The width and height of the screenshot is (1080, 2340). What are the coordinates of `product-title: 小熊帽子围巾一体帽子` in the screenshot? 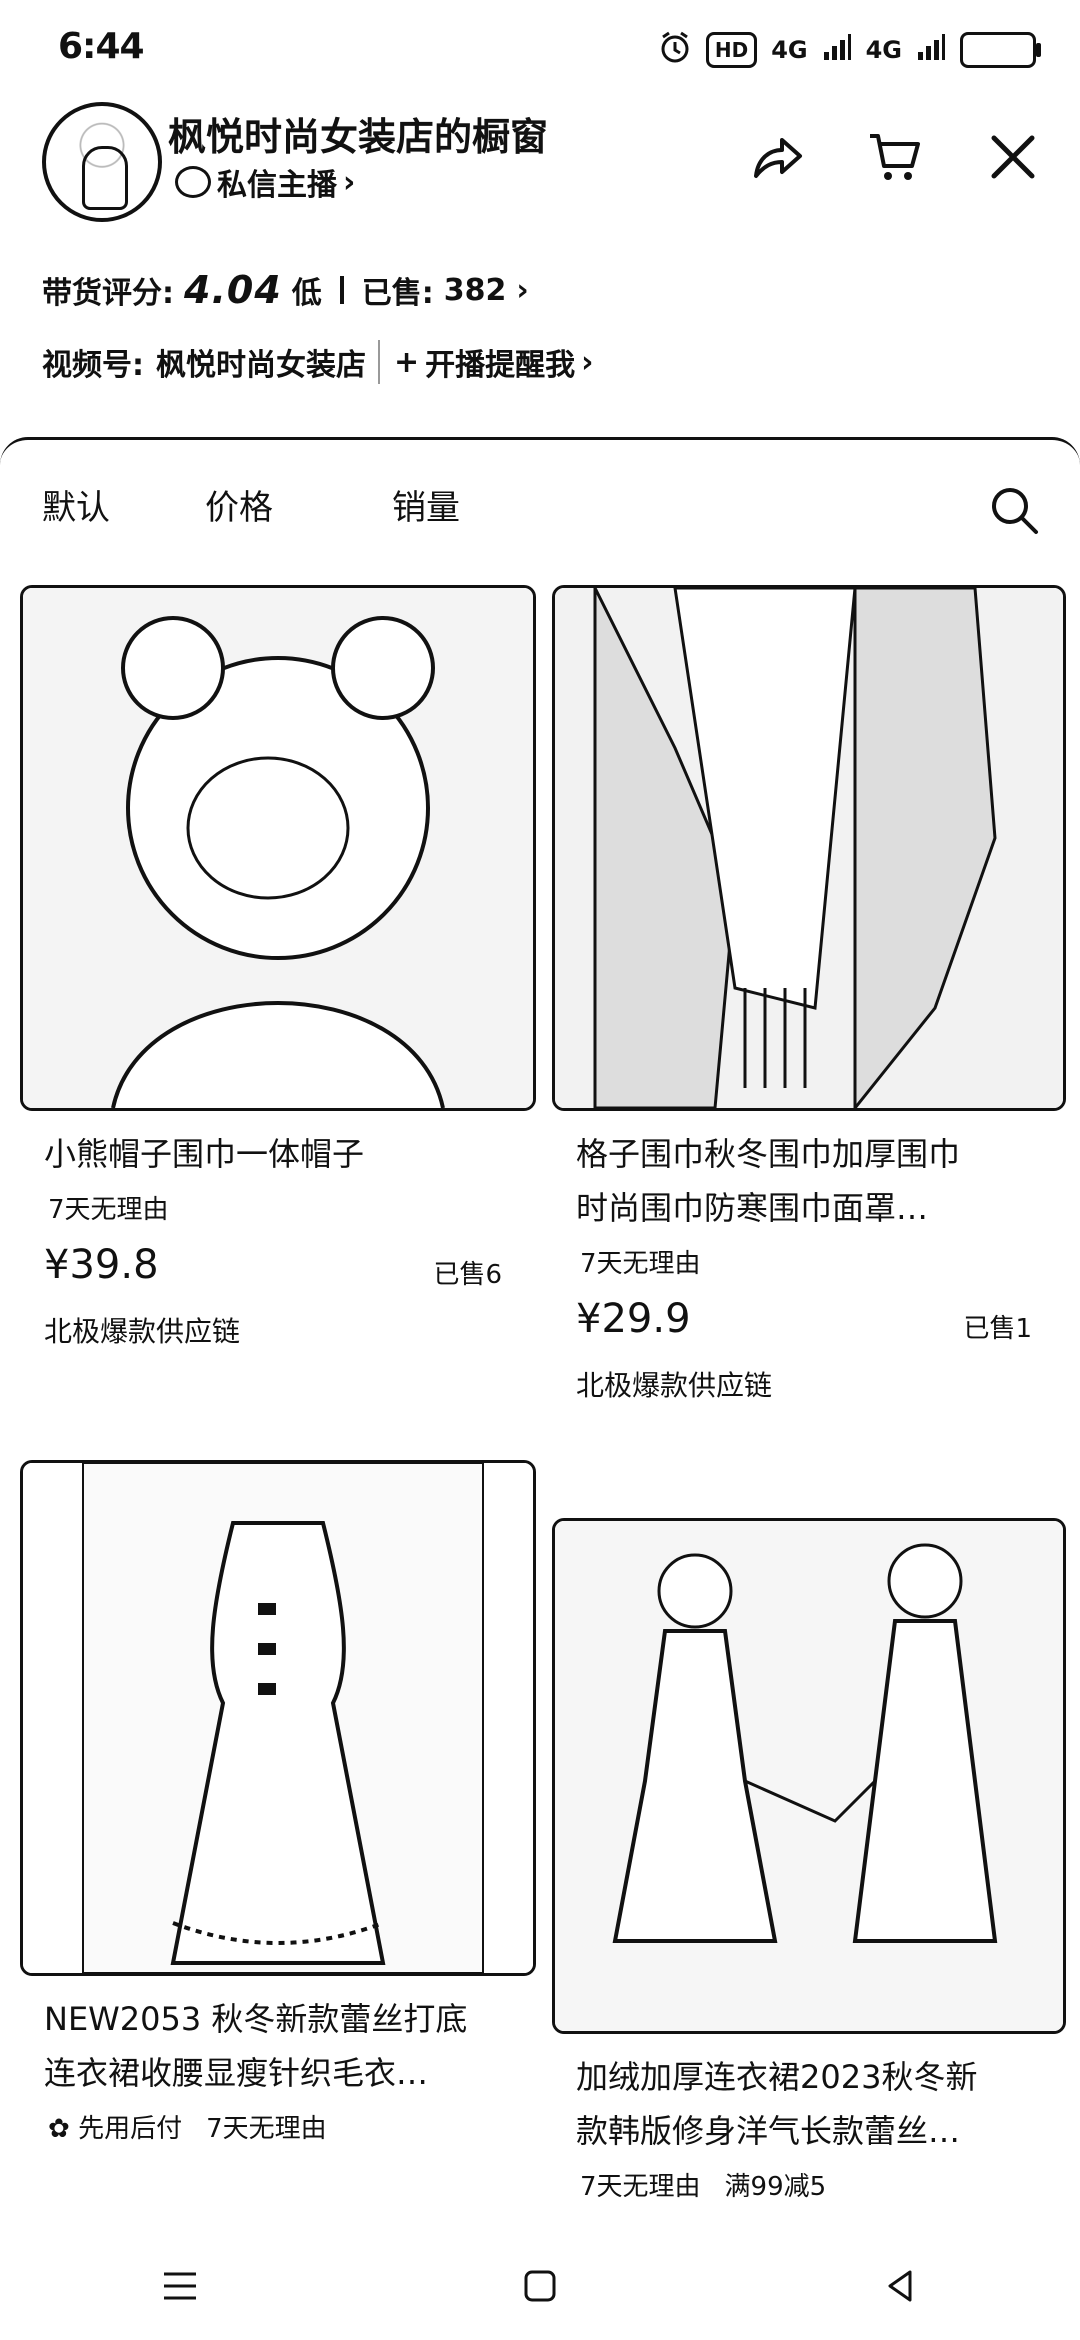 It's located at (275, 1154).